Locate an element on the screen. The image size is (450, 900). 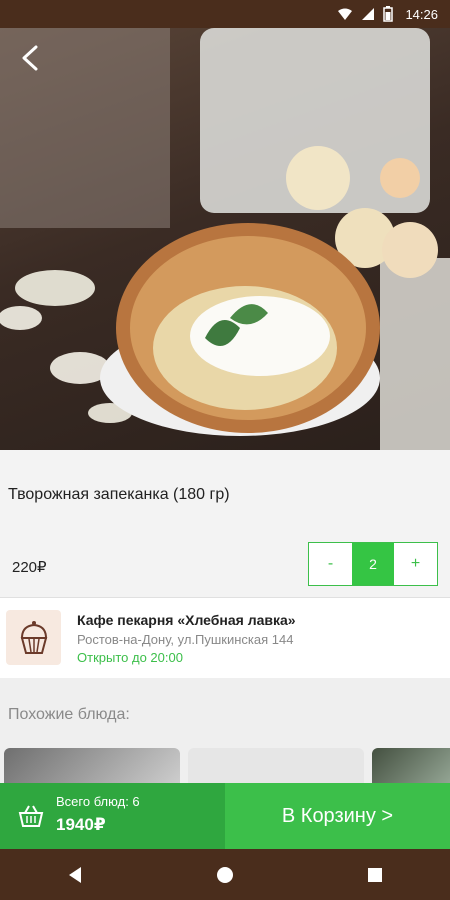
cafe-name: Кафе пекарня «Хлебная лавка» is located at coordinates (186, 620).